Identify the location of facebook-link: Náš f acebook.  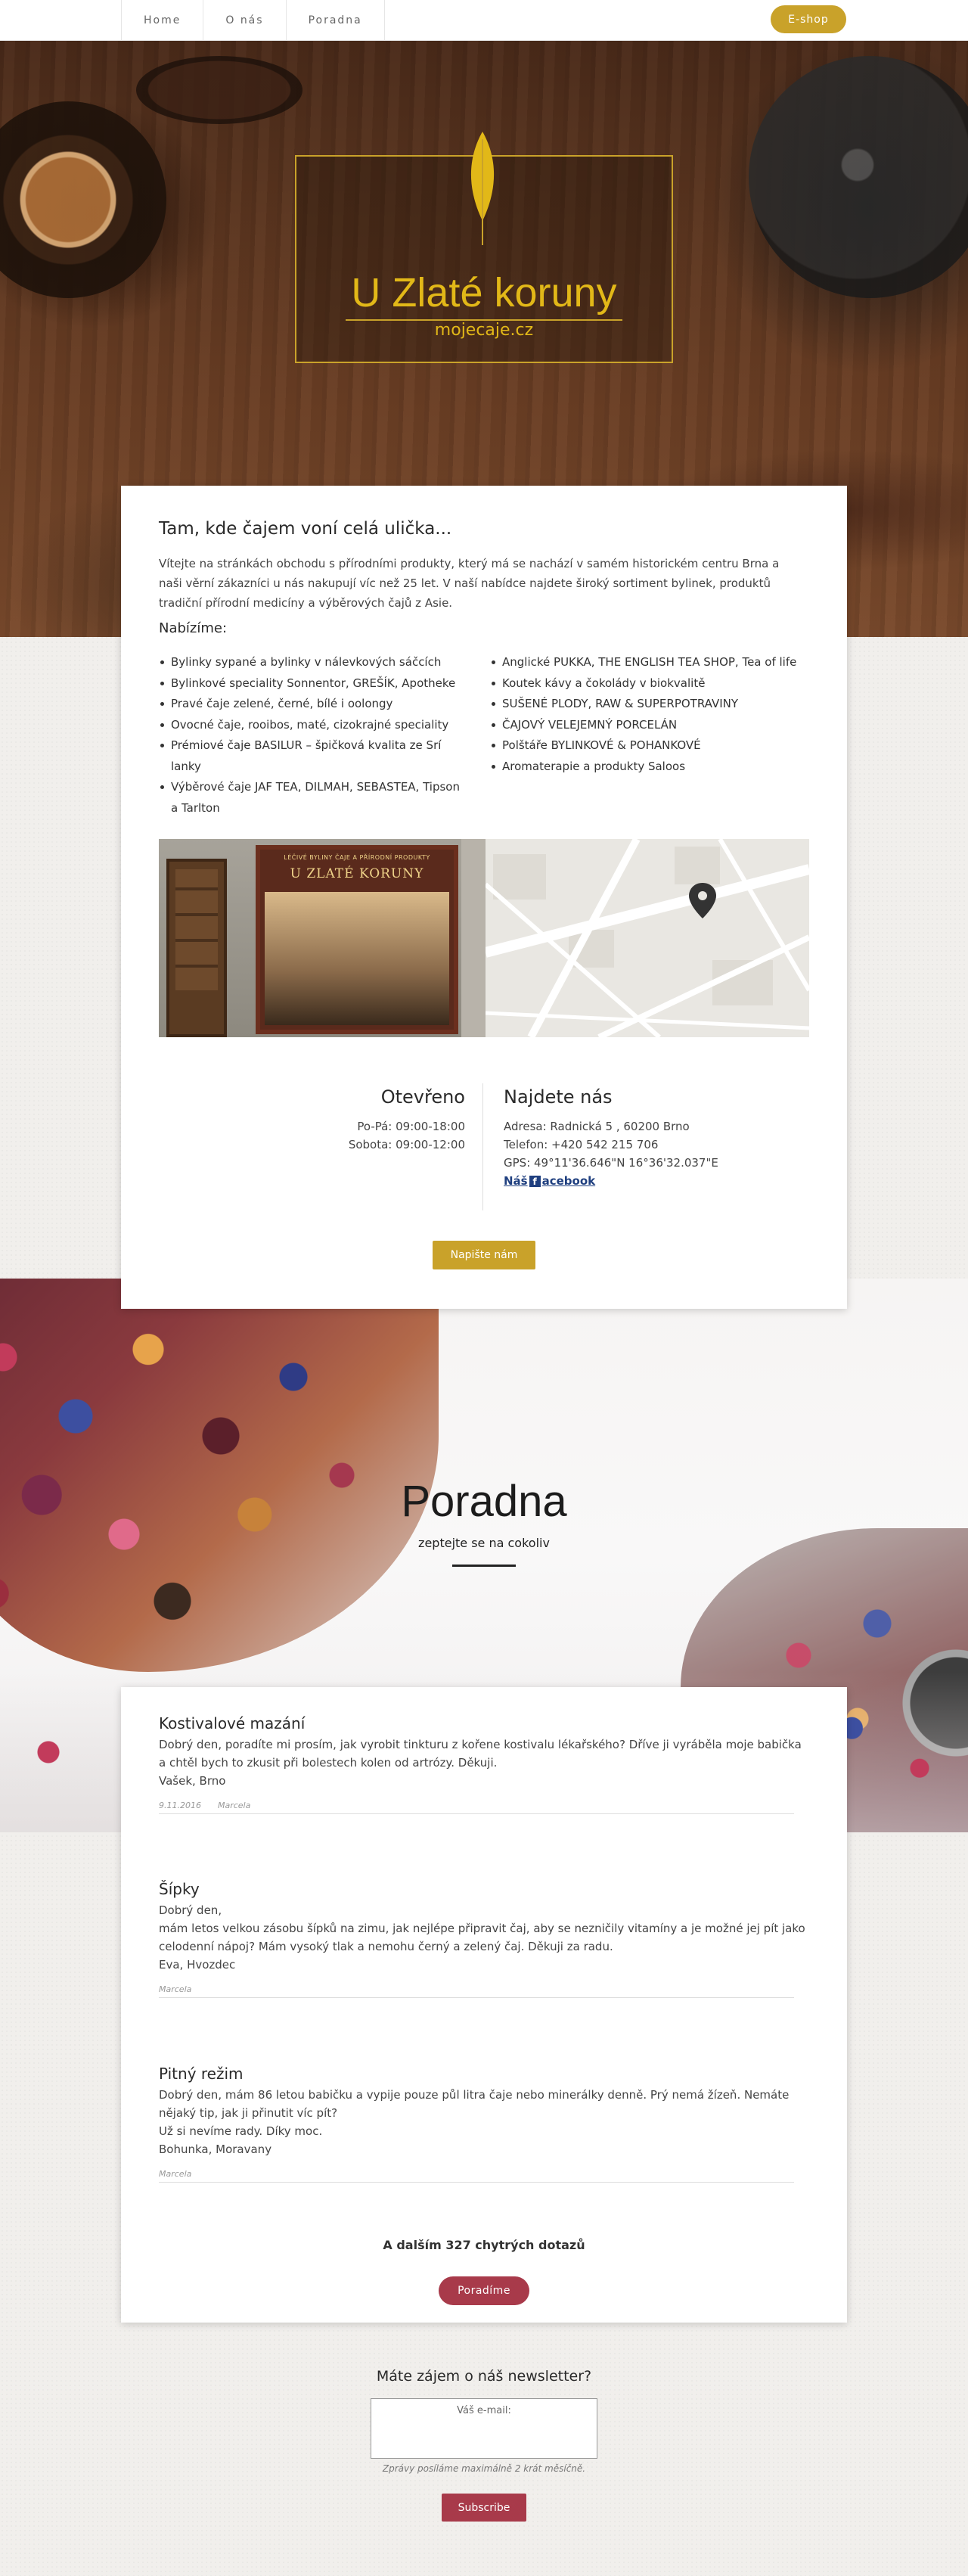
(549, 1181).